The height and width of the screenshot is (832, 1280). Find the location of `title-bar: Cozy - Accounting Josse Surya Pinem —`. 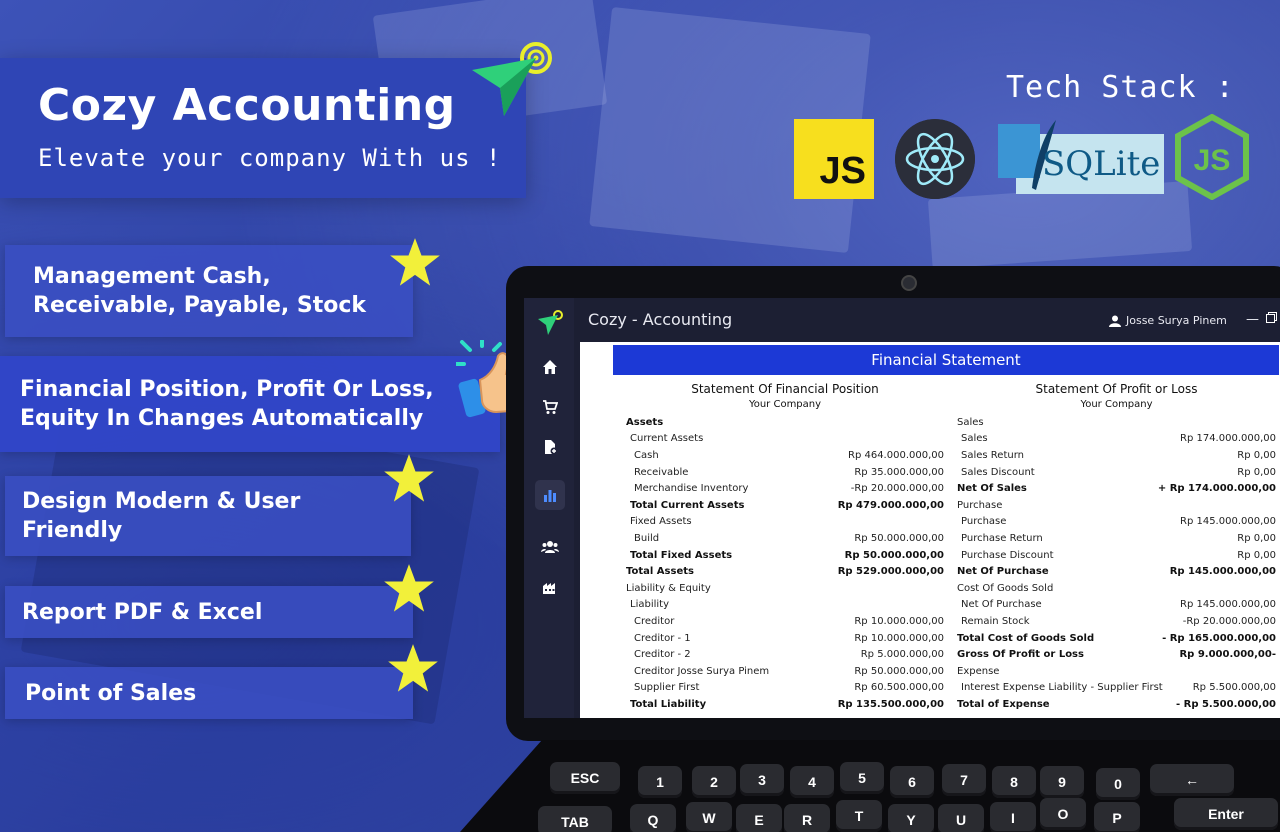

title-bar: Cozy - Accounting Josse Surya Pinem — is located at coordinates (927, 320).